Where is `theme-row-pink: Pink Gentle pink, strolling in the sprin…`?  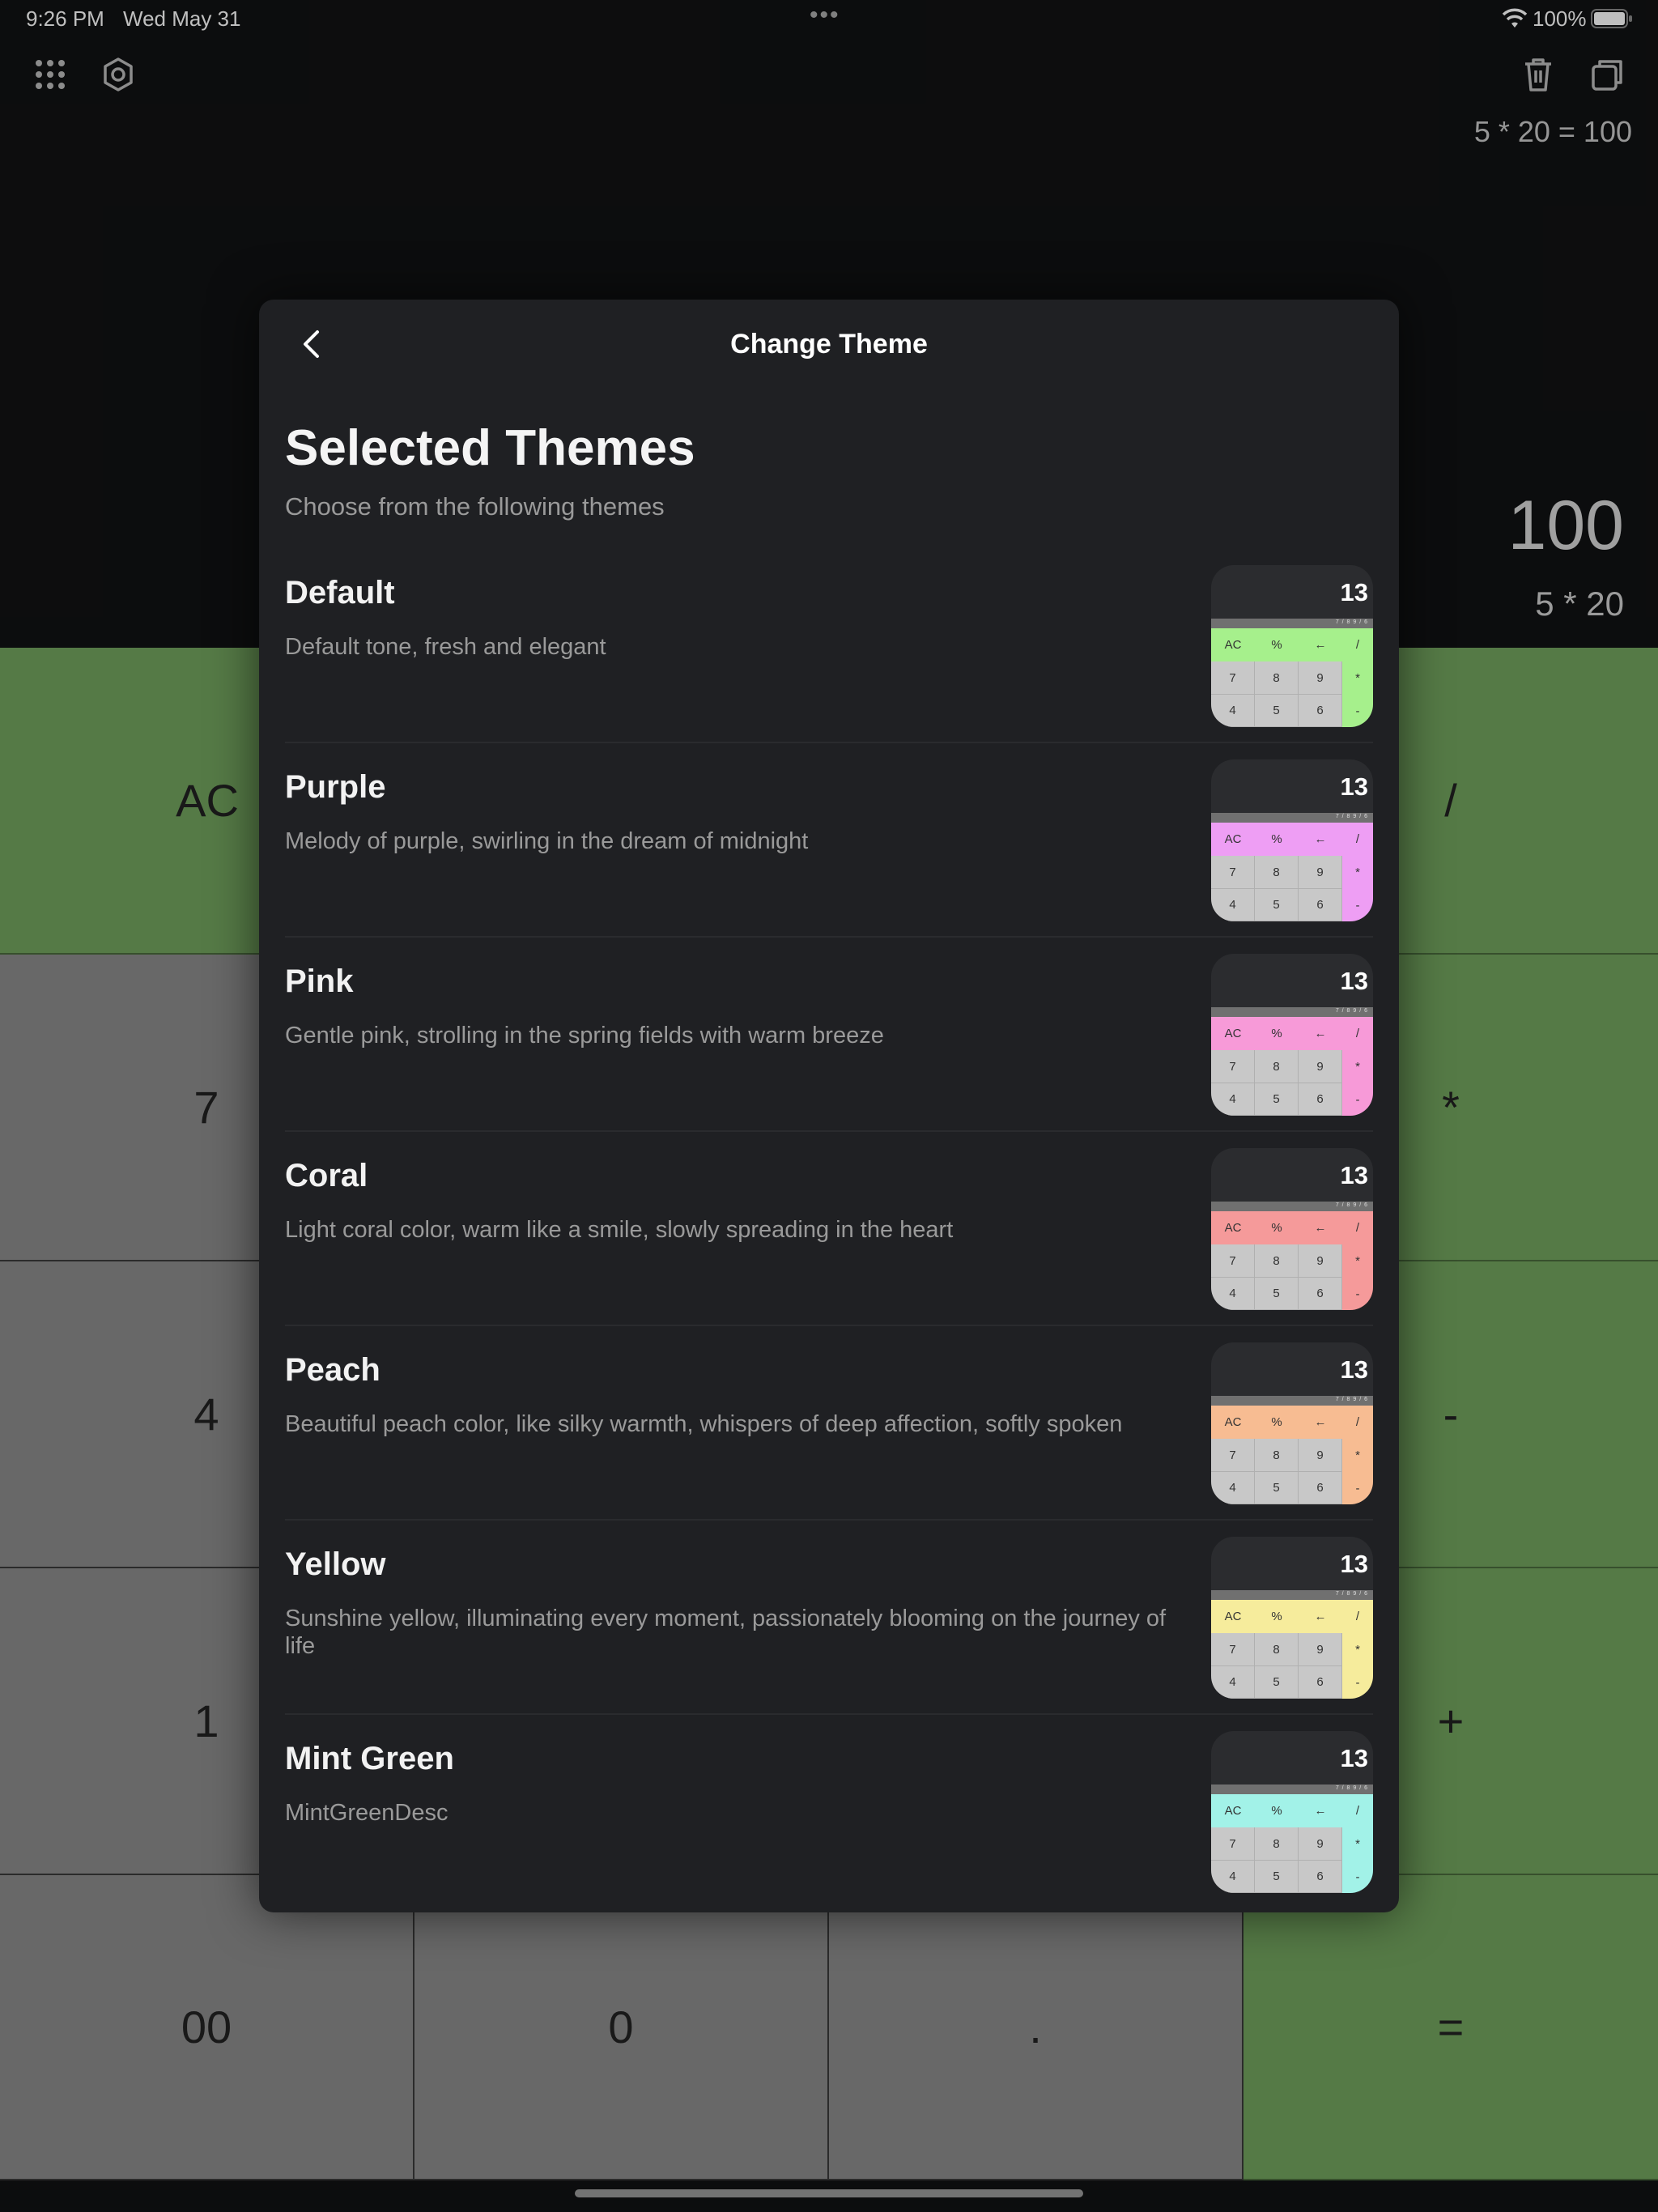
theme-row-pink: Pink Gentle pink, strolling in the sprin… is located at coordinates (829, 1035).